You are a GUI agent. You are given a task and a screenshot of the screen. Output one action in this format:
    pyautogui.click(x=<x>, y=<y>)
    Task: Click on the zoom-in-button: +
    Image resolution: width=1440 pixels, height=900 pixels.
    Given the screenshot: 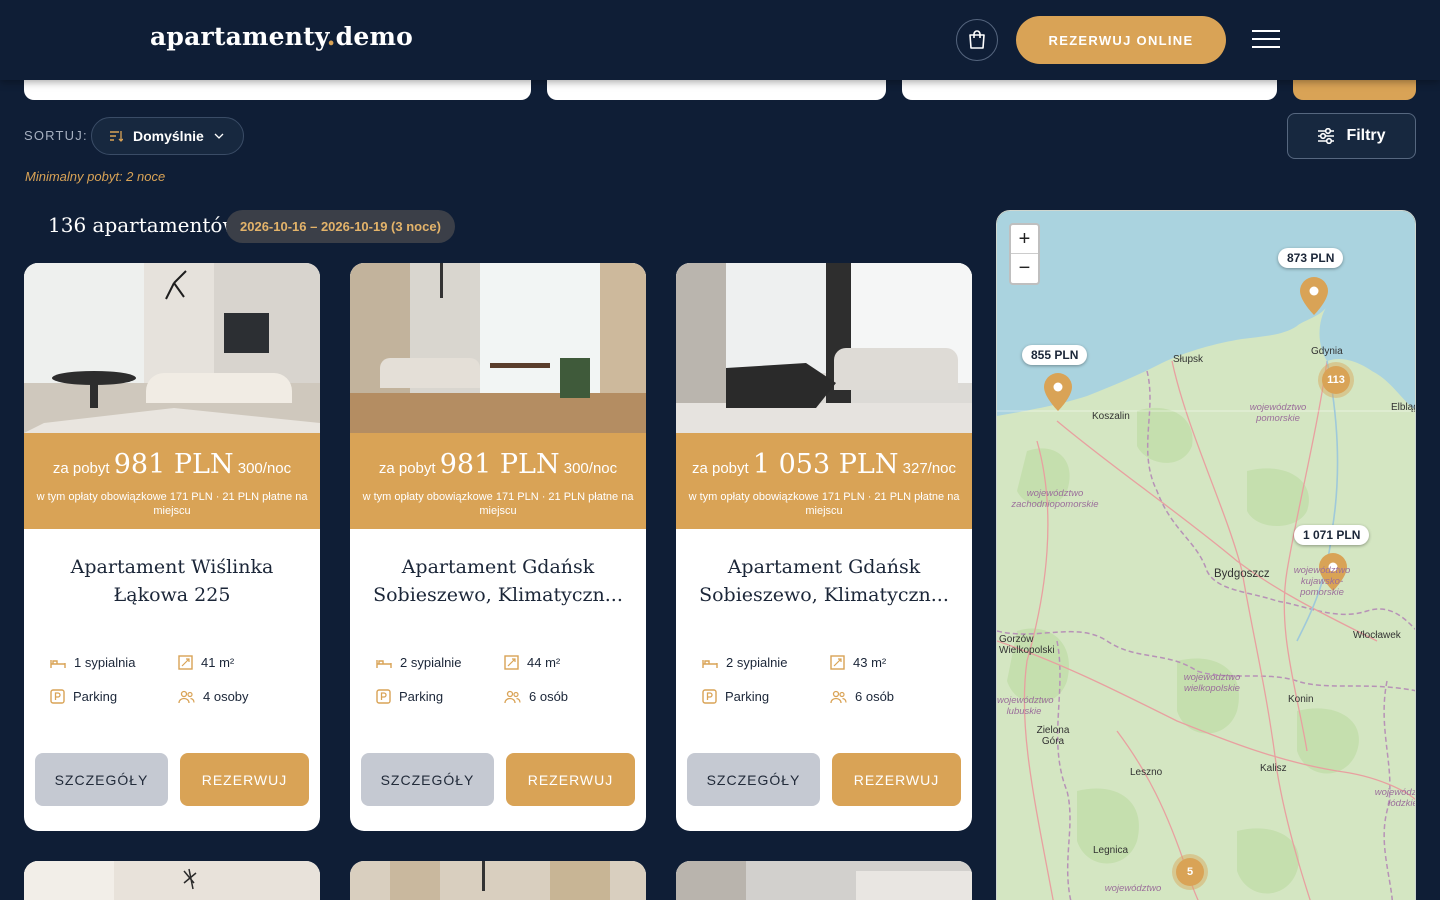 What is the action you would take?
    pyautogui.click(x=1024, y=239)
    